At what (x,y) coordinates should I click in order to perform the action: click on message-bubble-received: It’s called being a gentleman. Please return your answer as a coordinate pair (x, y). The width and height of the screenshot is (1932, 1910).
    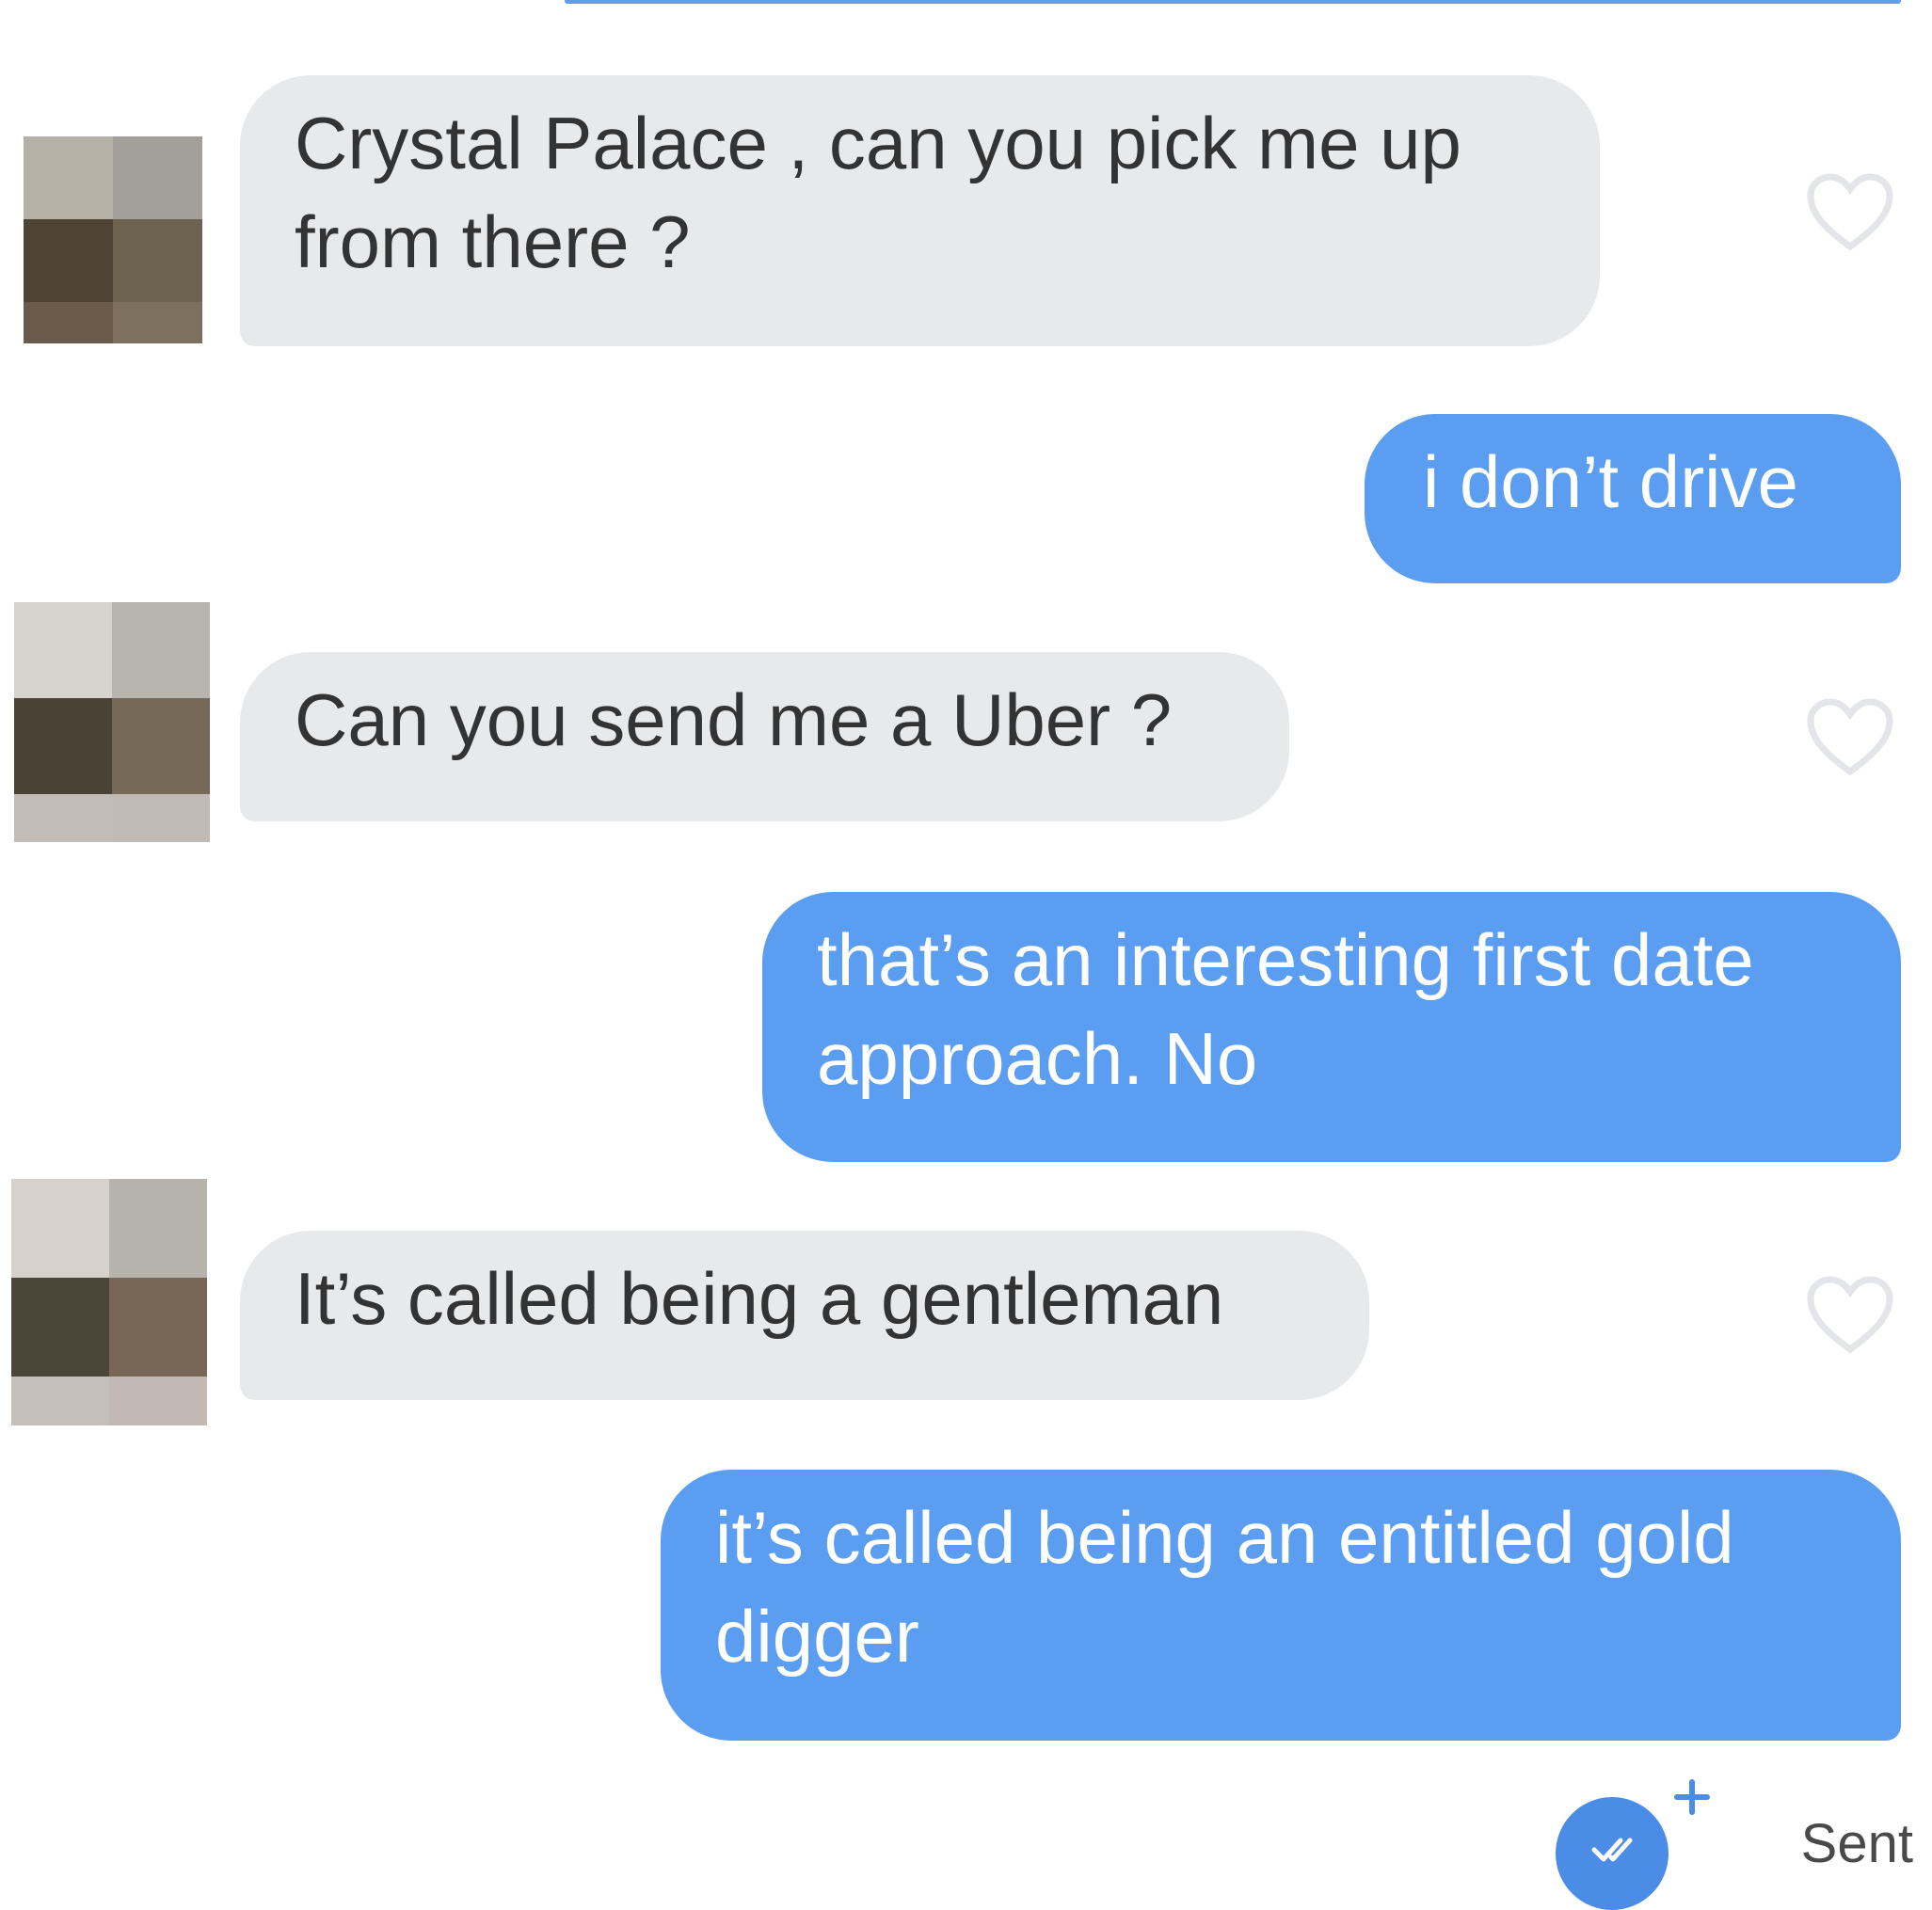
    Looking at the image, I should click on (804, 1315).